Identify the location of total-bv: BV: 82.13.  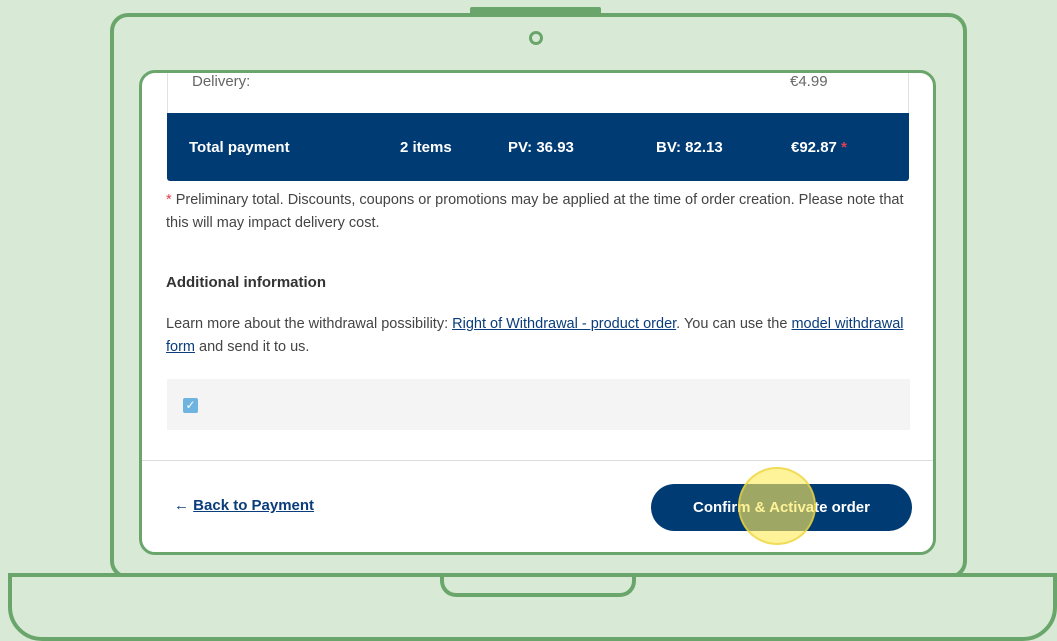
(689, 147).